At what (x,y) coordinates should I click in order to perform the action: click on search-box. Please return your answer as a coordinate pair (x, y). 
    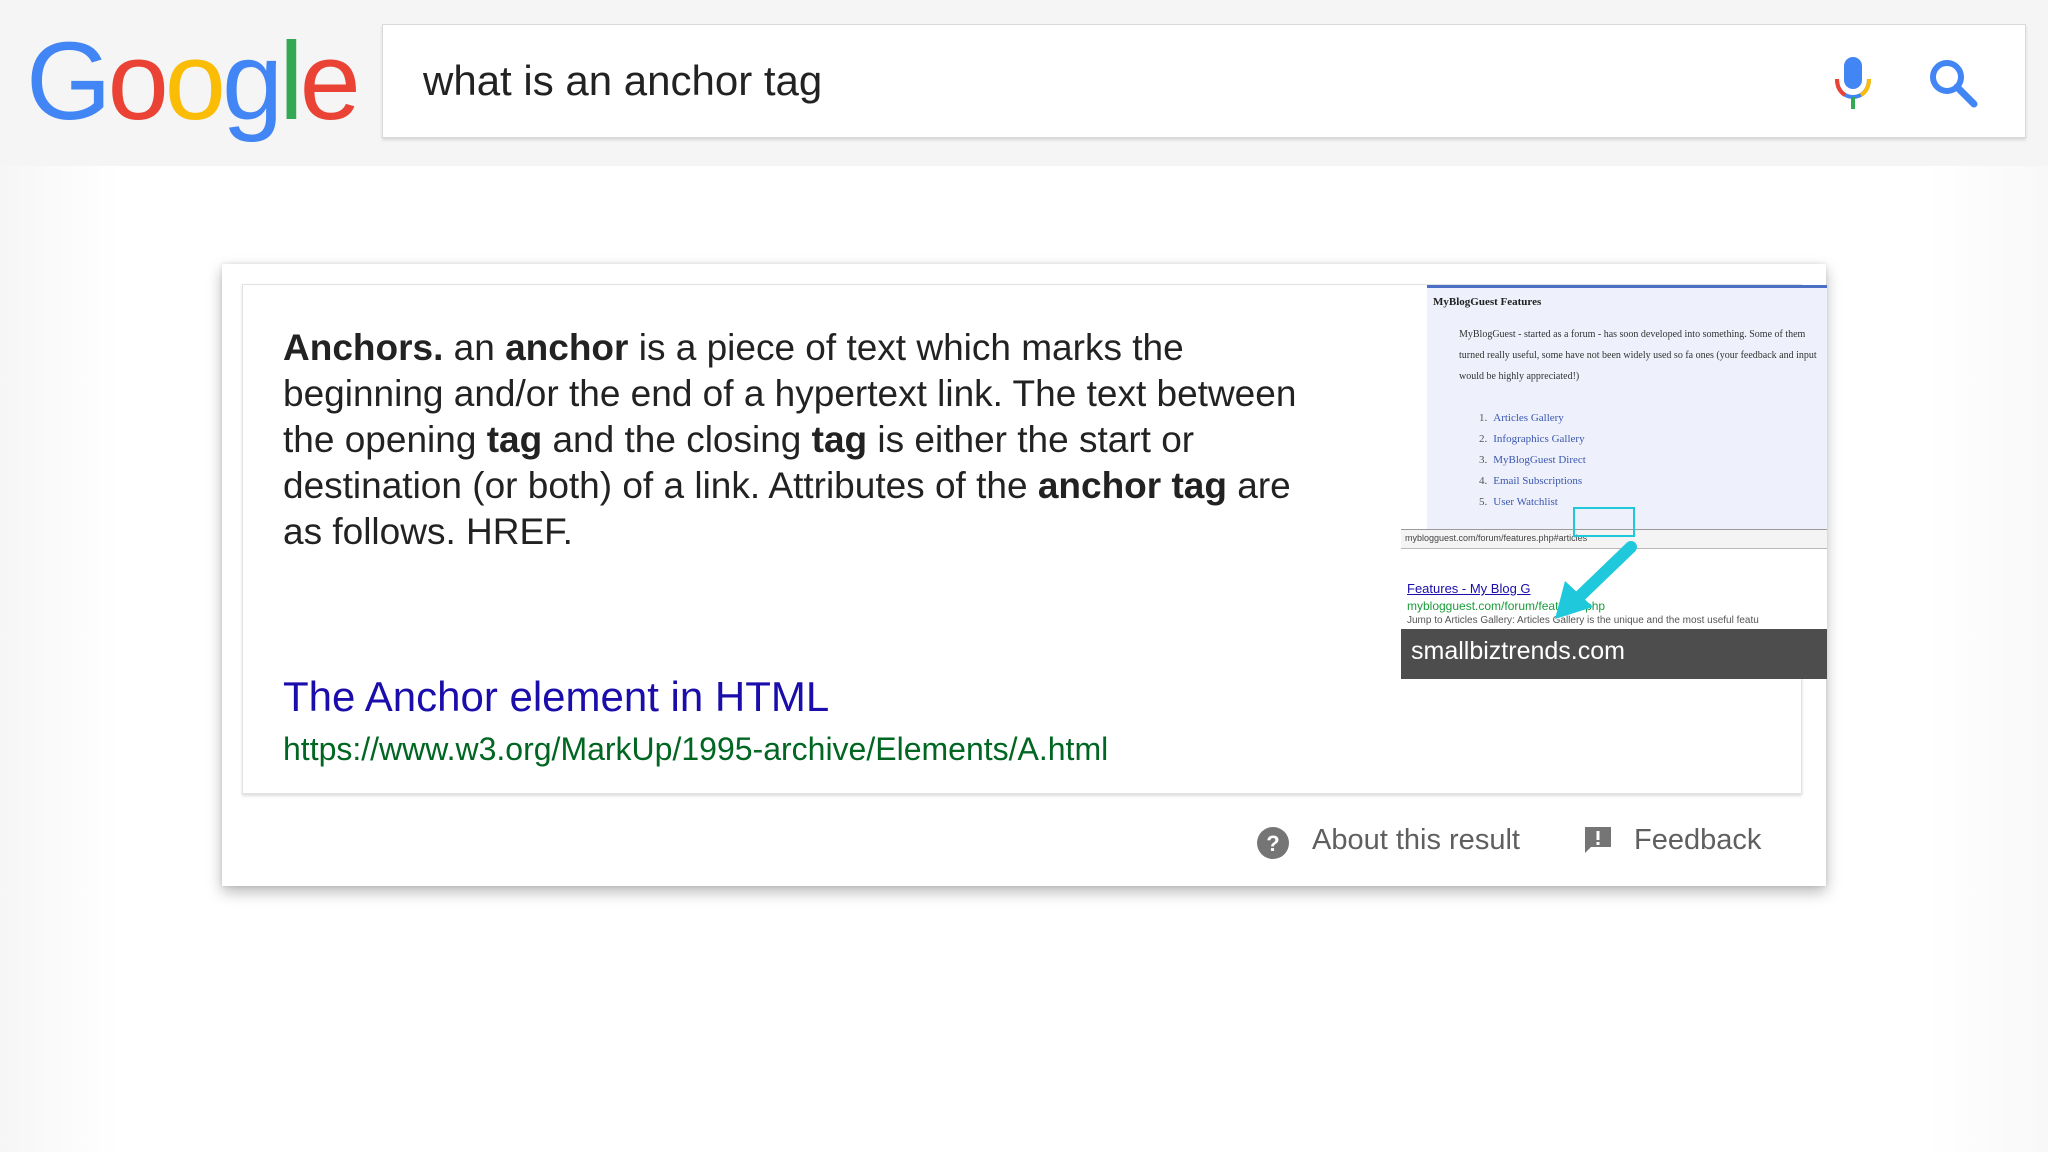
    Looking at the image, I should click on (1204, 81).